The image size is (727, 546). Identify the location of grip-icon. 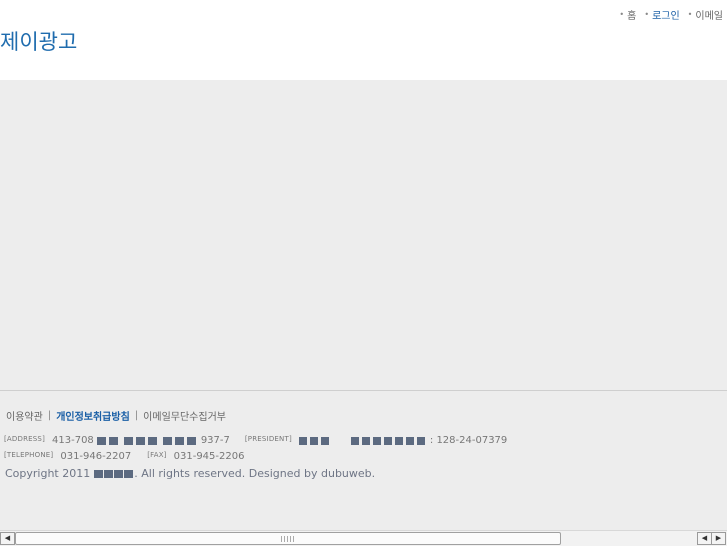
(288, 539).